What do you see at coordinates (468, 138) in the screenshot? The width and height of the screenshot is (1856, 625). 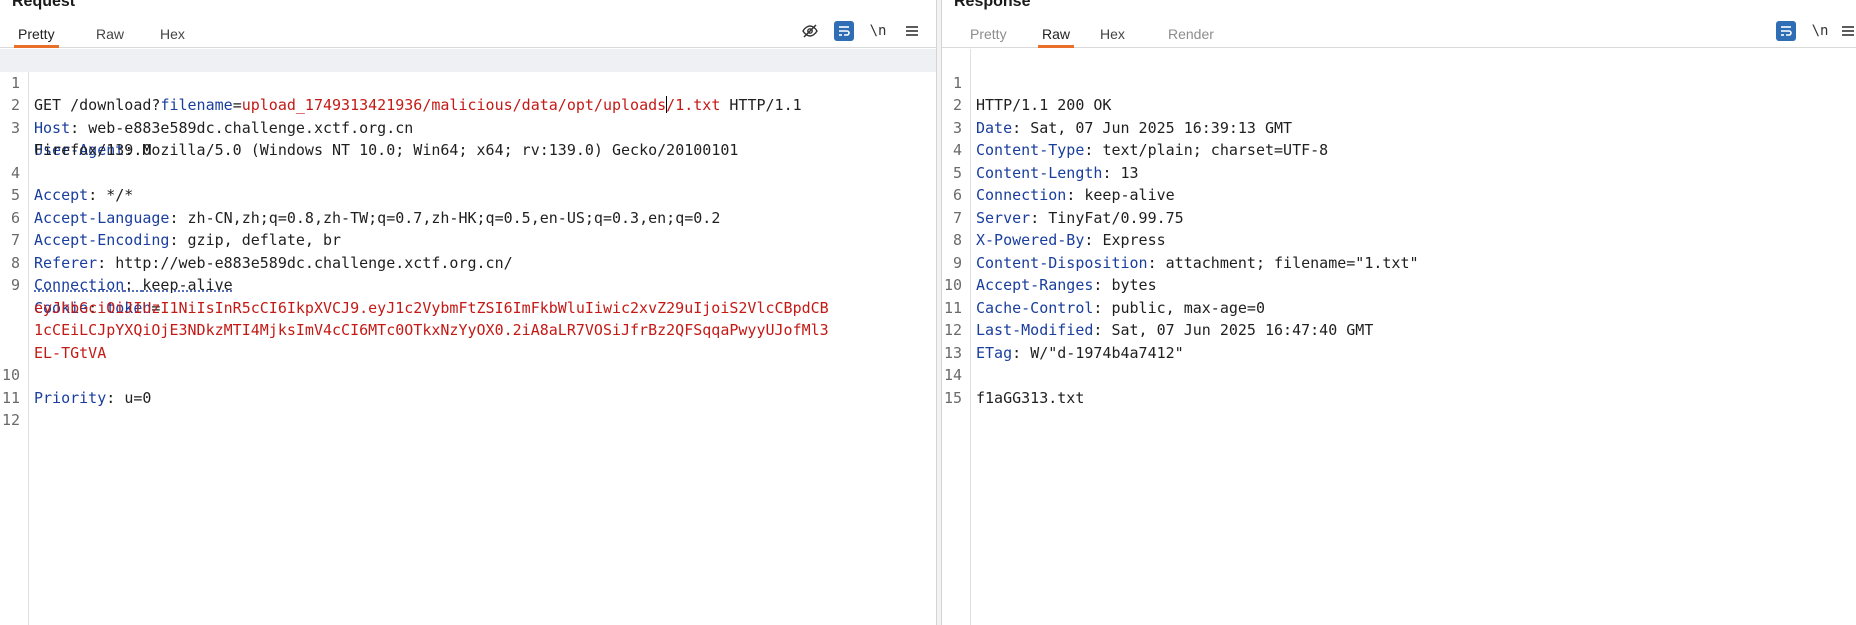 I see `request-line-3-cont: Firefox/139.0` at bounding box center [468, 138].